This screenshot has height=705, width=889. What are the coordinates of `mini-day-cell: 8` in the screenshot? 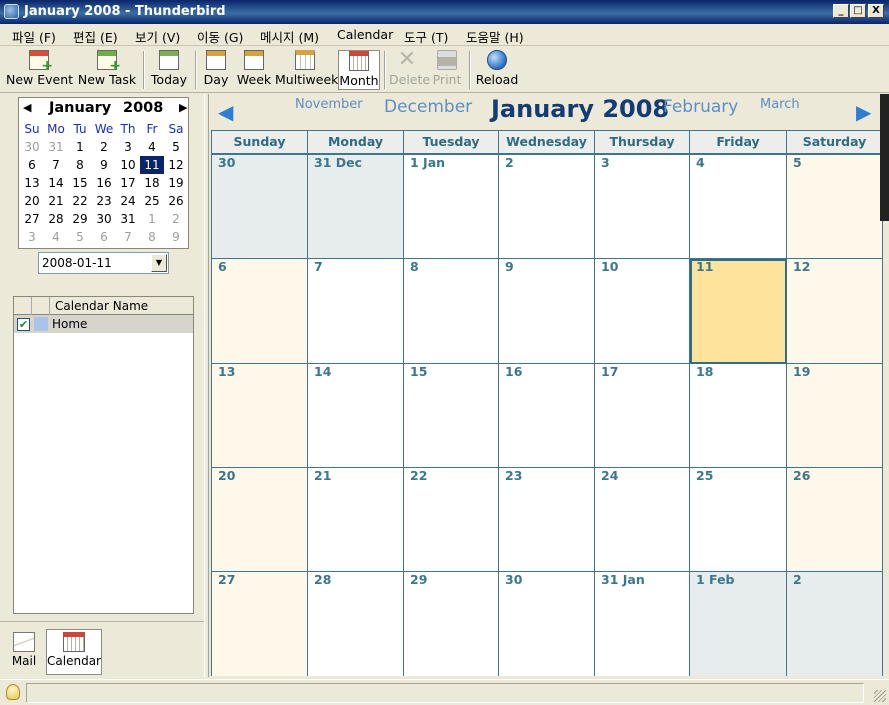 It's located at (80, 165).